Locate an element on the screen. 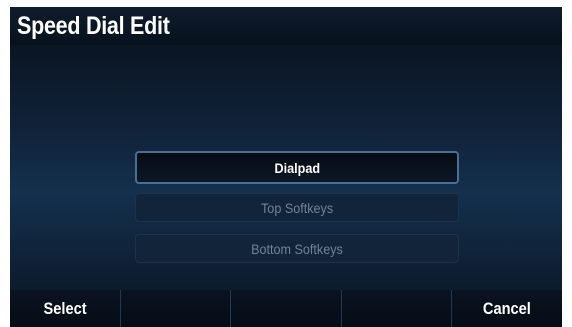  select-softkey: Select is located at coordinates (65, 308).